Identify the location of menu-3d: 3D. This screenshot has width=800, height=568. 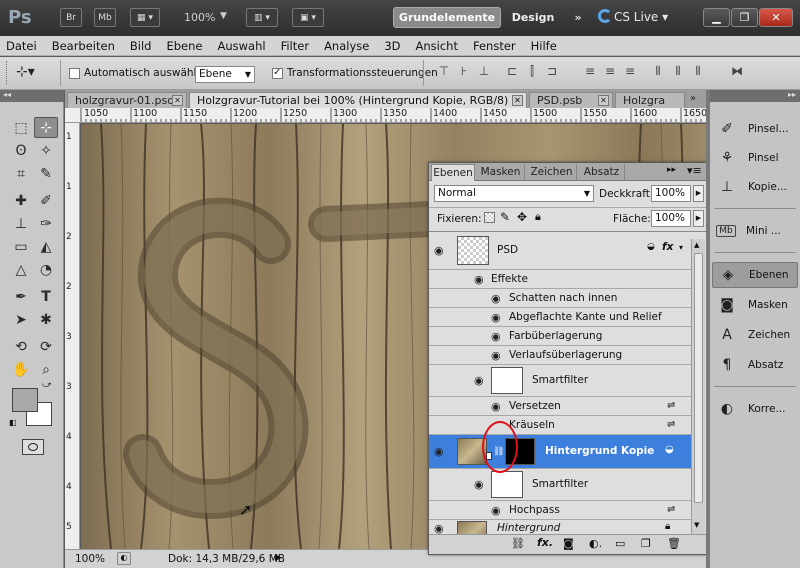
(392, 46).